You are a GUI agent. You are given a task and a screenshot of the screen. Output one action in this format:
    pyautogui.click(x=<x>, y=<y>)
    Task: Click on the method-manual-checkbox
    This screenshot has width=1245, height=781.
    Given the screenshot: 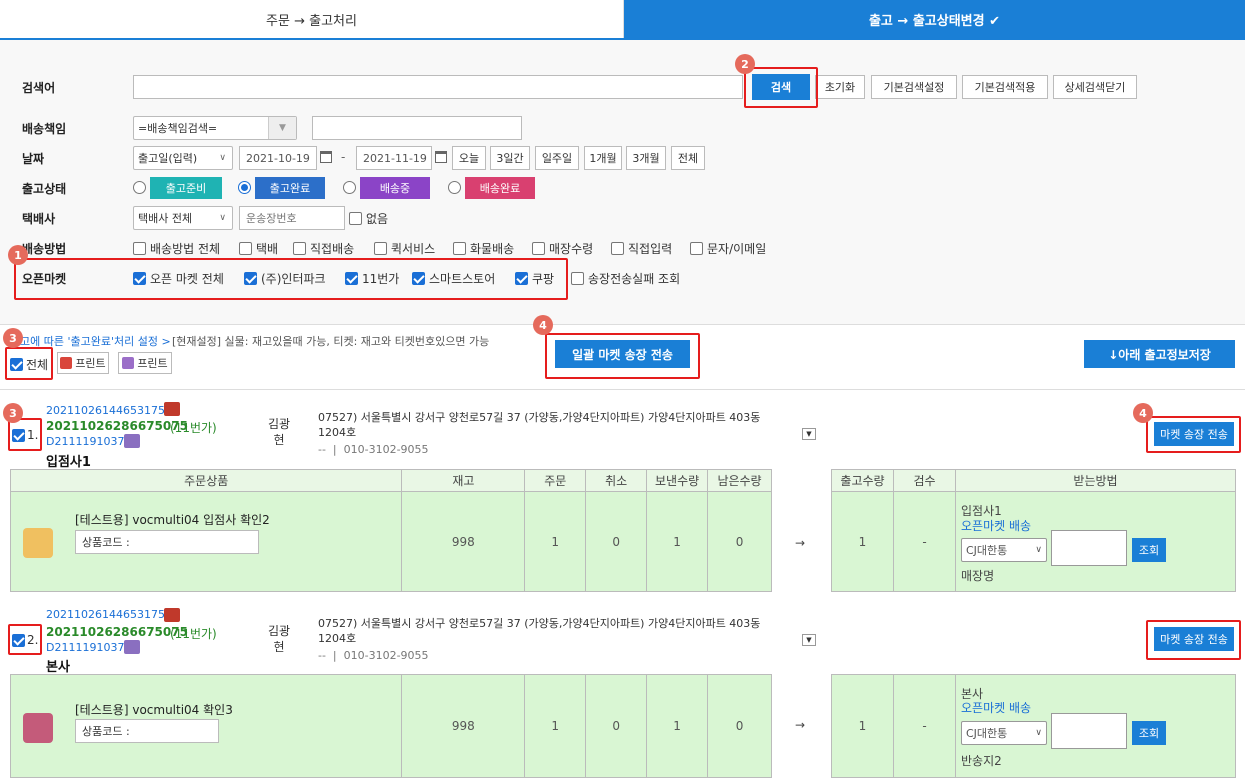 What is the action you would take?
    pyautogui.click(x=617, y=248)
    